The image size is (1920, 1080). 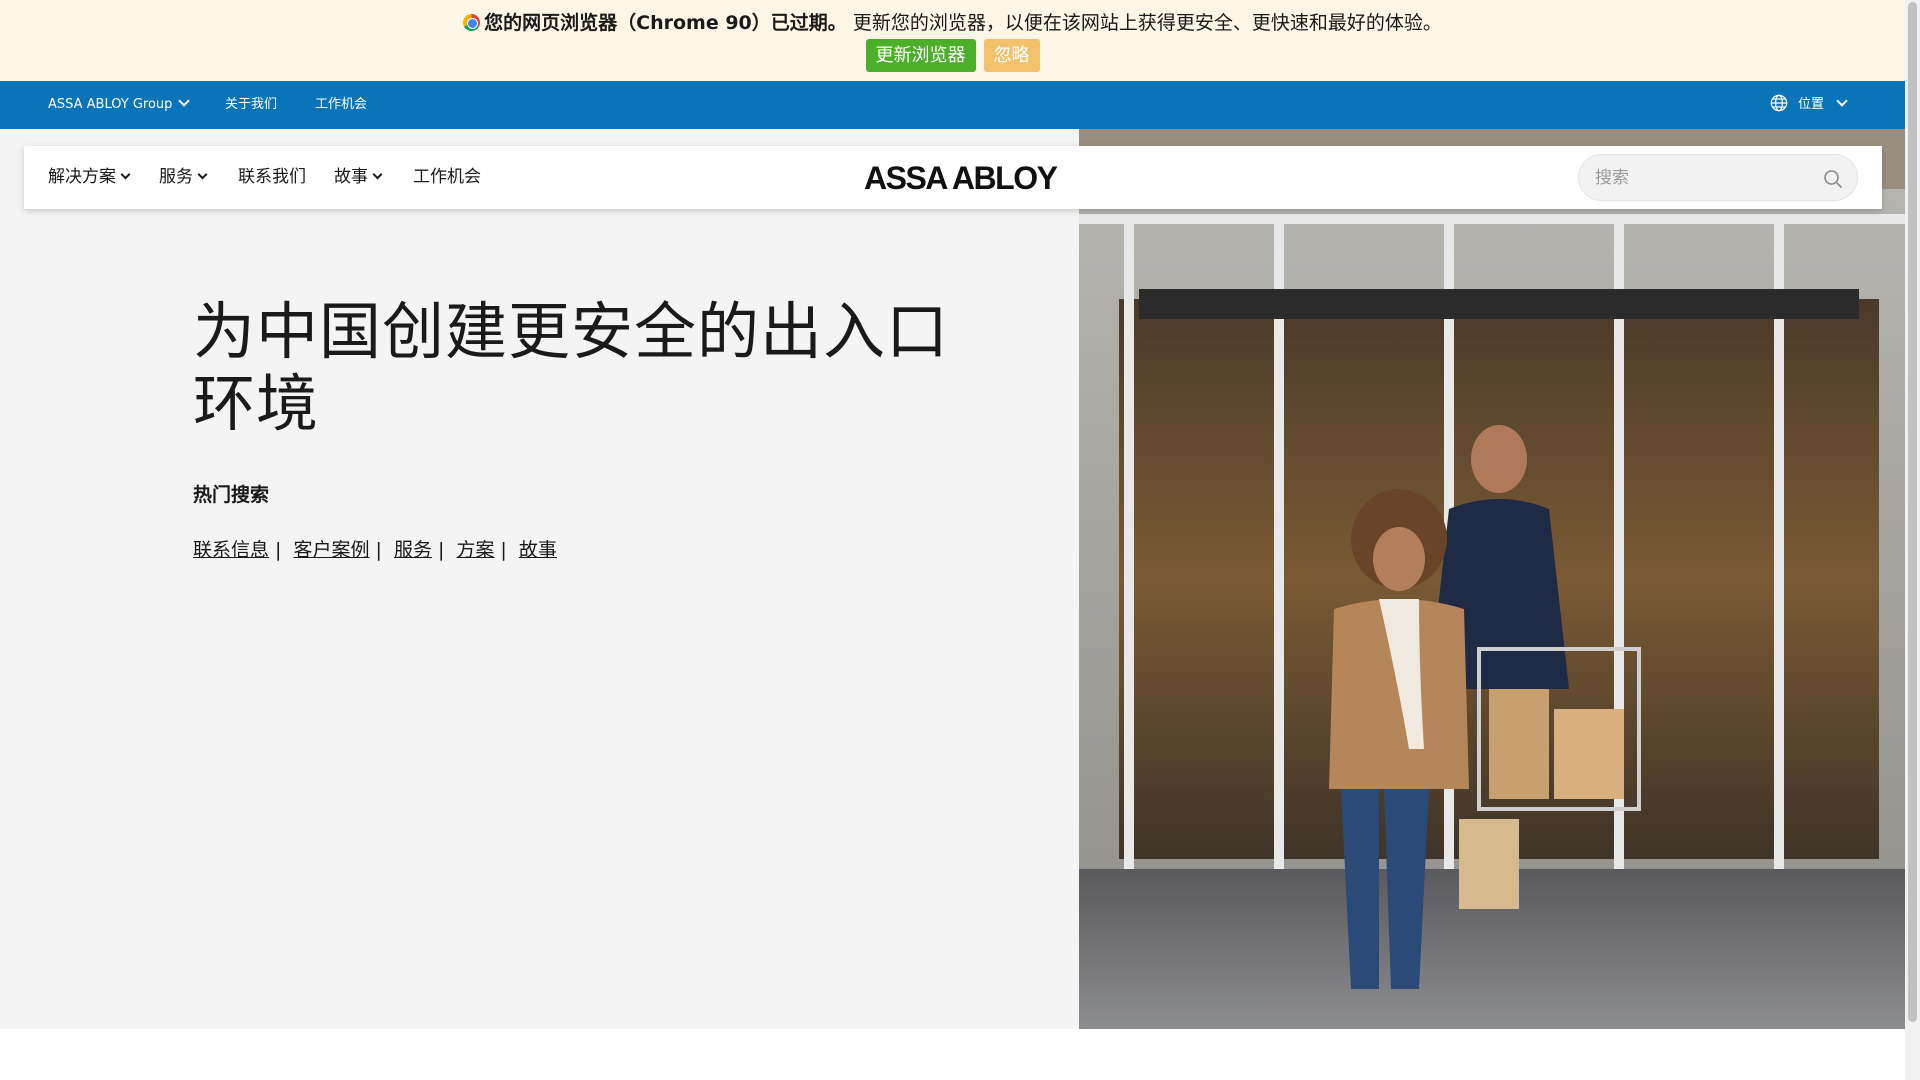 I want to click on scrollbar-thumb, so click(x=1912, y=512).